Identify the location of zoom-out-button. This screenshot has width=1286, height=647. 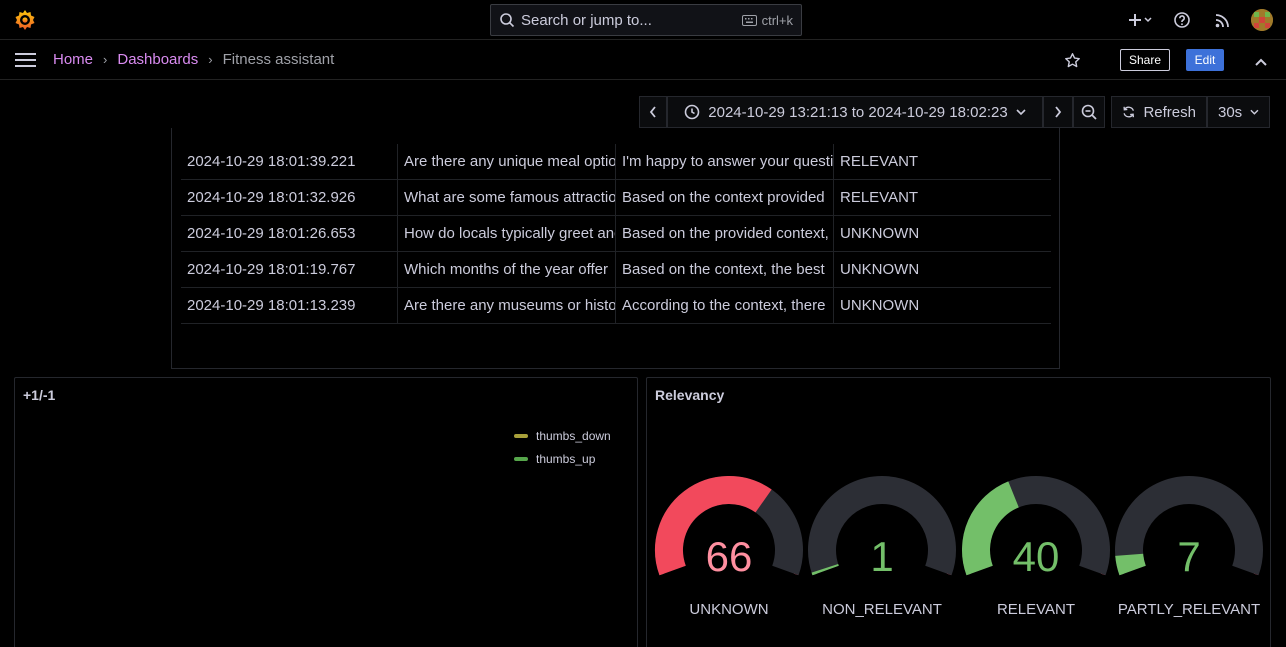
(1089, 112).